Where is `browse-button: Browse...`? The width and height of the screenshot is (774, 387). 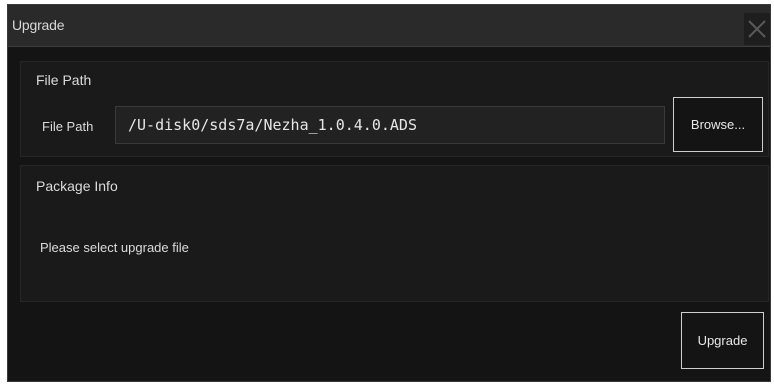
browse-button: Browse... is located at coordinates (718, 124).